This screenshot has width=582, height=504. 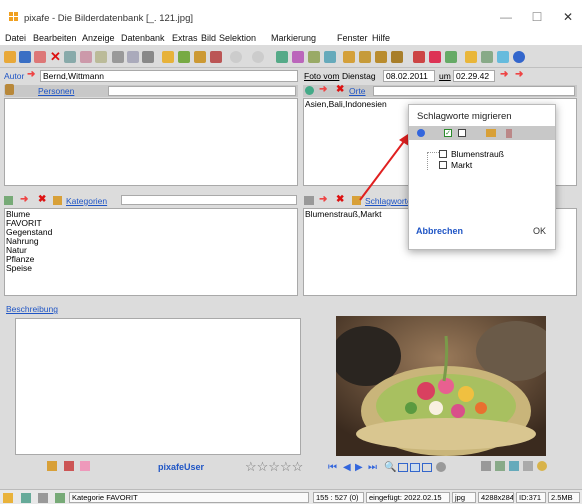 I want to click on grid-icon, so click(x=451, y=57).